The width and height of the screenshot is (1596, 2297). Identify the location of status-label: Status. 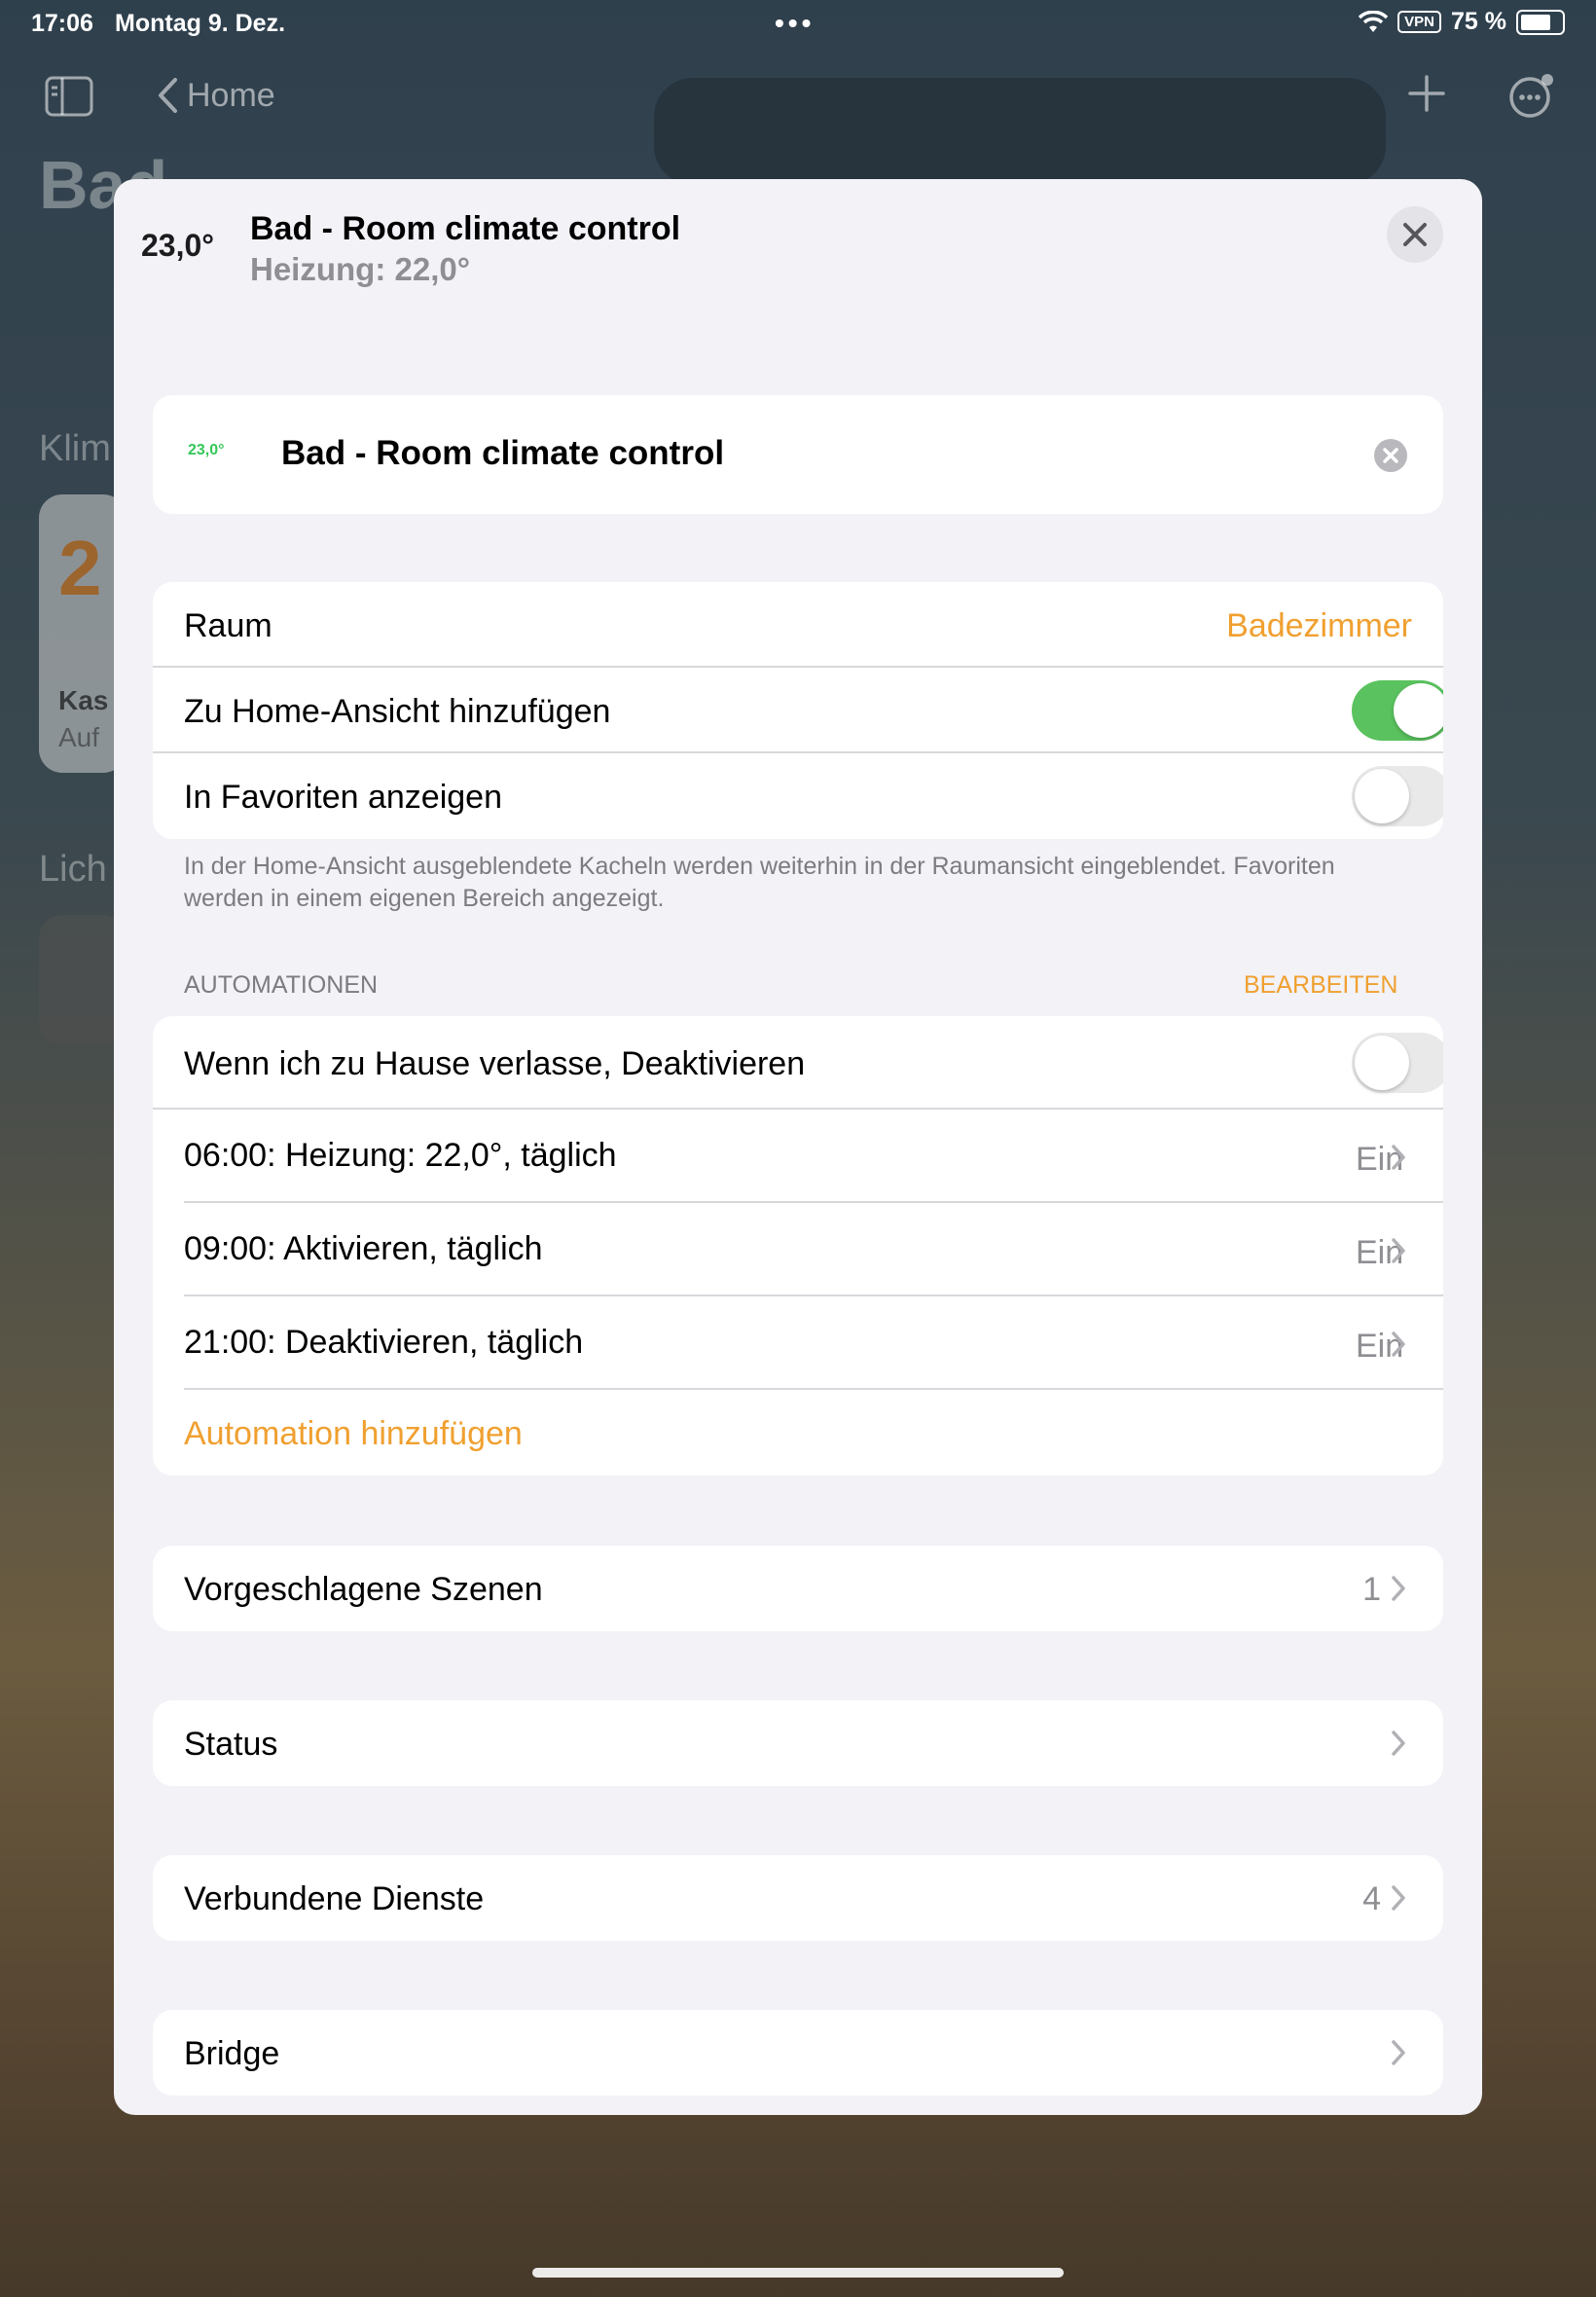
(231, 1744).